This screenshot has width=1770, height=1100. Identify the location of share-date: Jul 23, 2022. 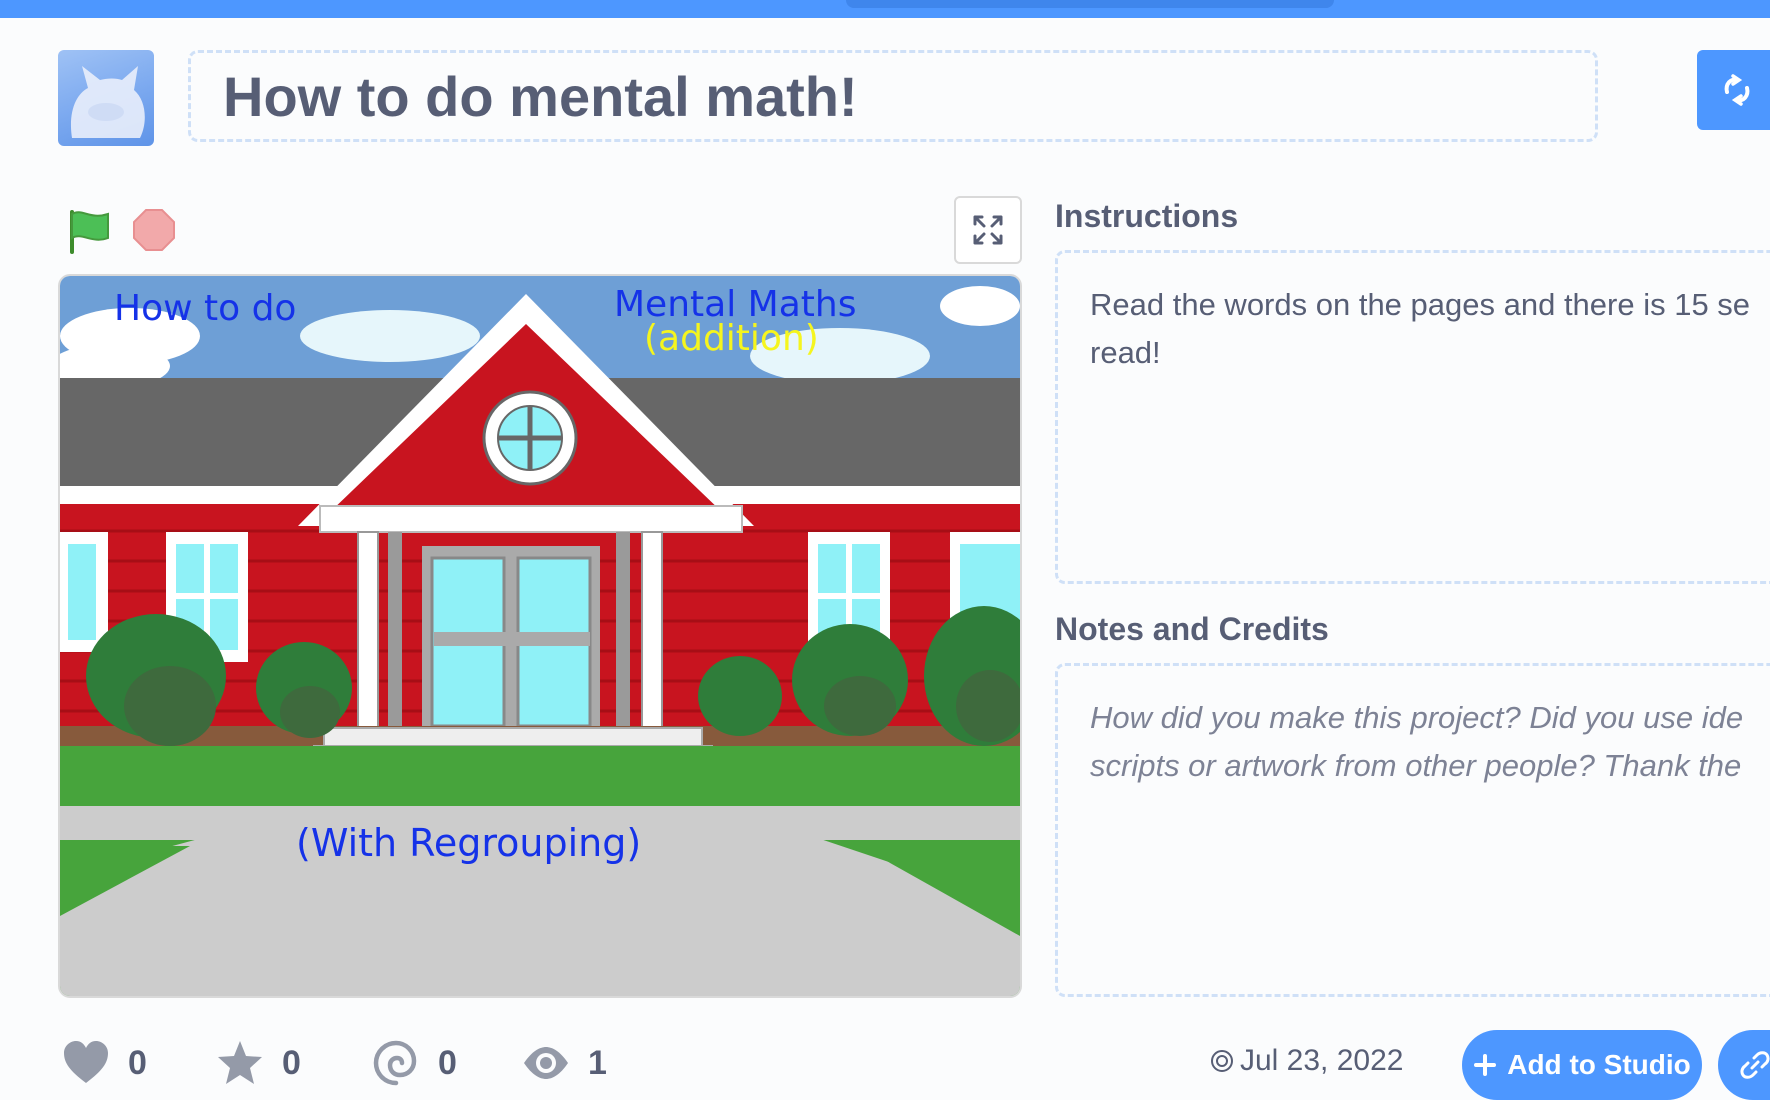
(1306, 1061).